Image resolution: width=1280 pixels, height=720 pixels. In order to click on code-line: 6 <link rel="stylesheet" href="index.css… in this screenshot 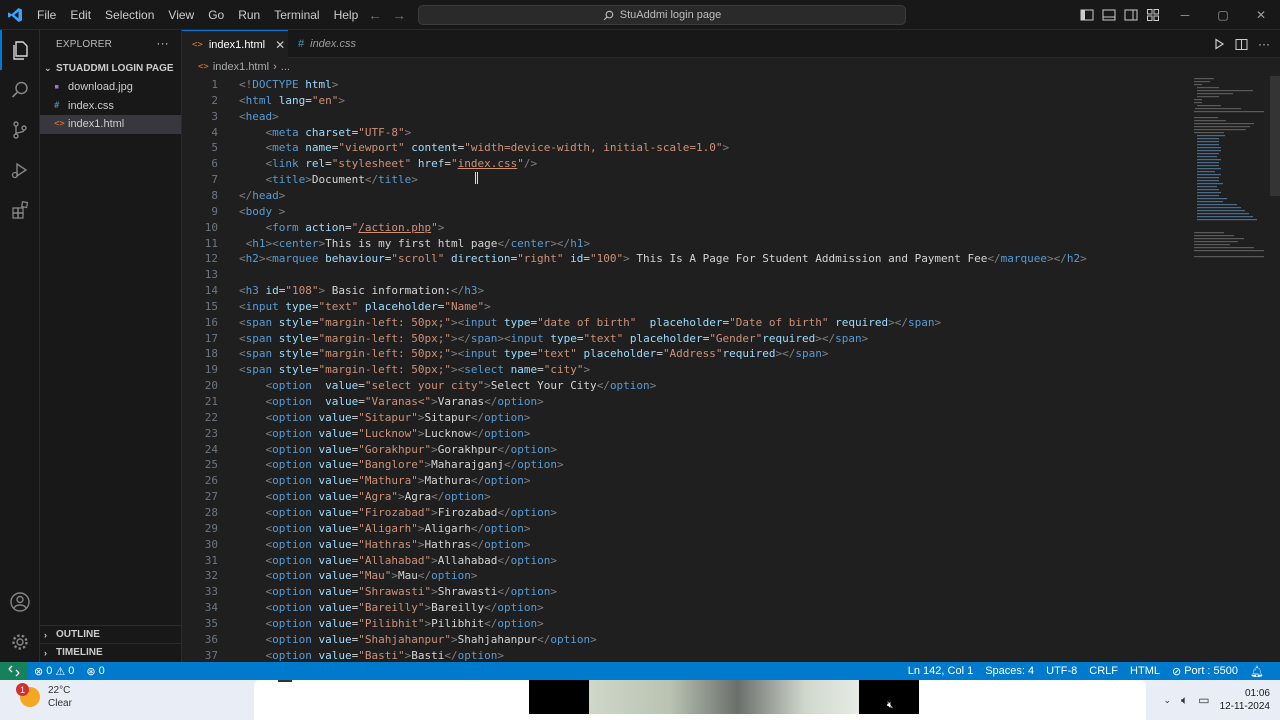, I will do `click(687, 164)`.